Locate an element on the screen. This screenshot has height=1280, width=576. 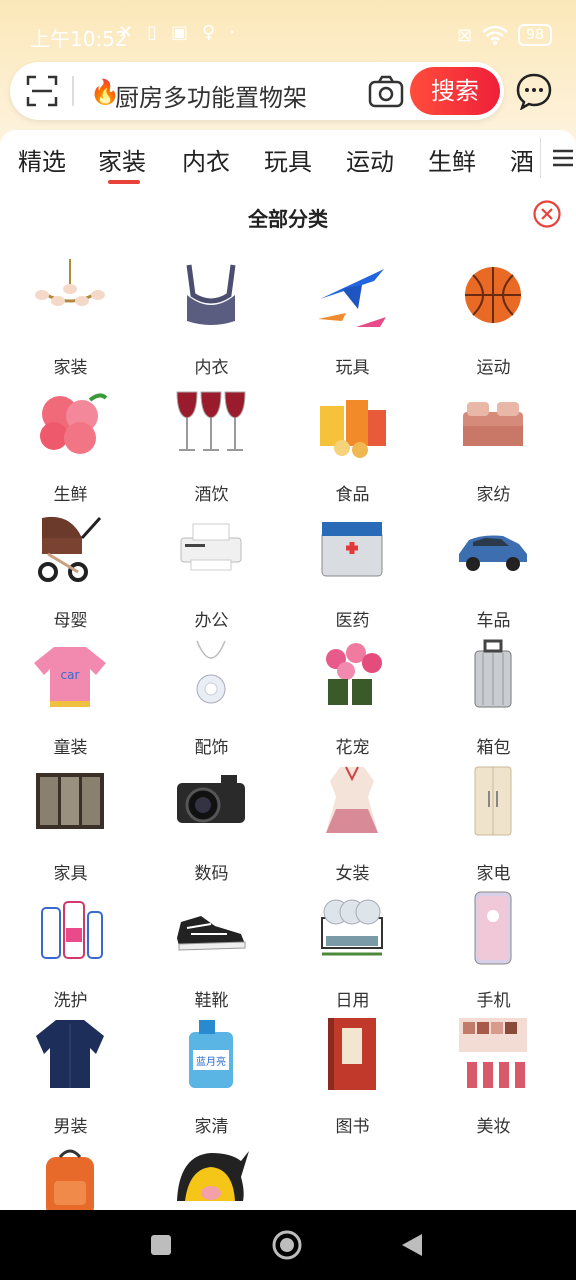
peach-icon is located at coordinates (70, 422).